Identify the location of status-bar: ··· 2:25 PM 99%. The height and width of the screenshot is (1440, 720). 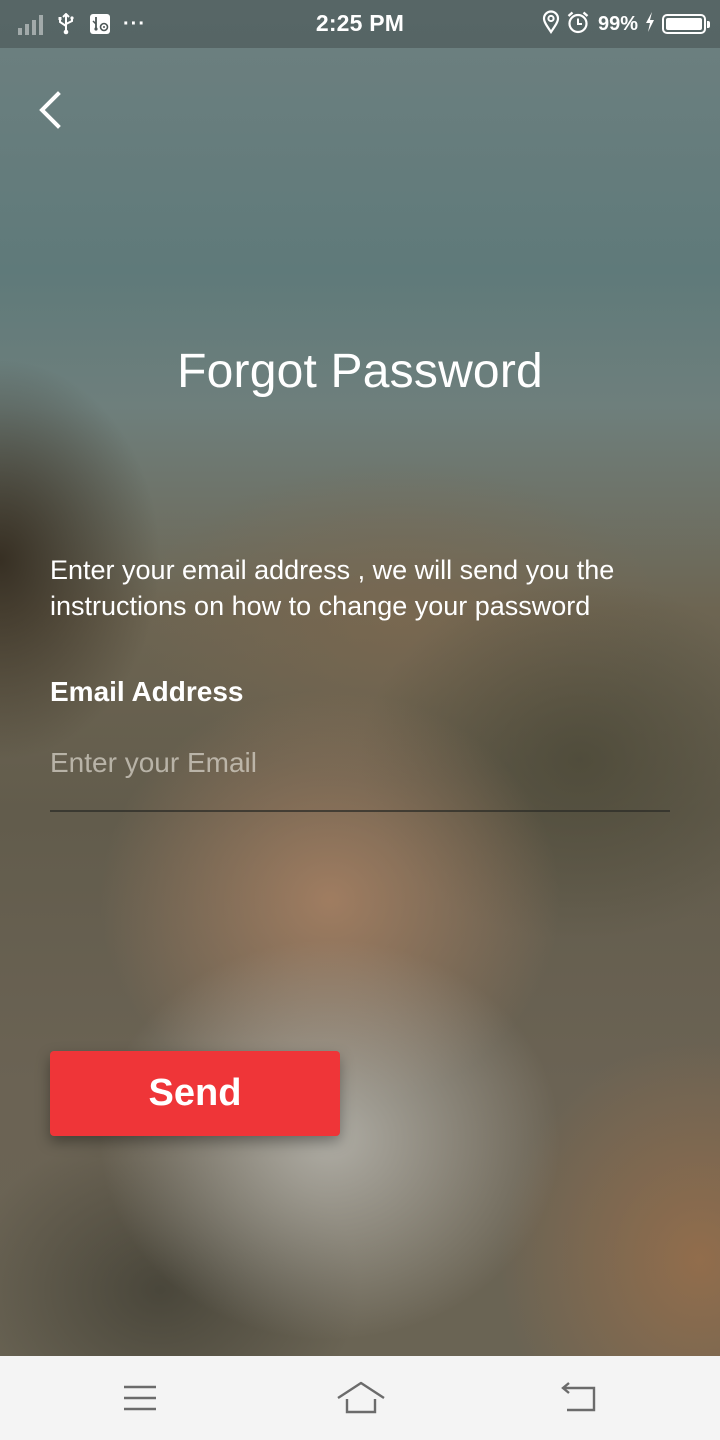
(360, 24).